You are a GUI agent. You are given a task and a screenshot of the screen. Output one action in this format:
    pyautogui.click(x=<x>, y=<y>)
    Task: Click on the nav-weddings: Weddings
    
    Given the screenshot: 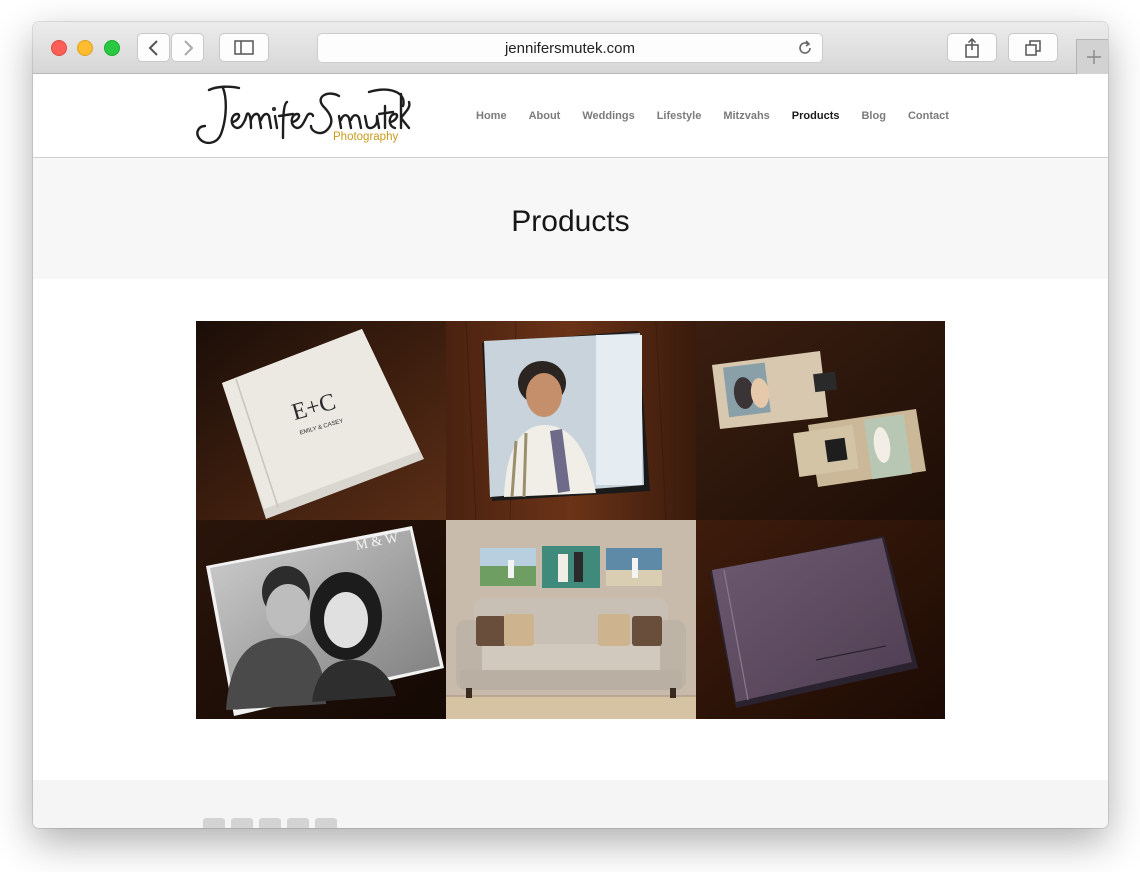 What is the action you would take?
    pyautogui.click(x=608, y=116)
    